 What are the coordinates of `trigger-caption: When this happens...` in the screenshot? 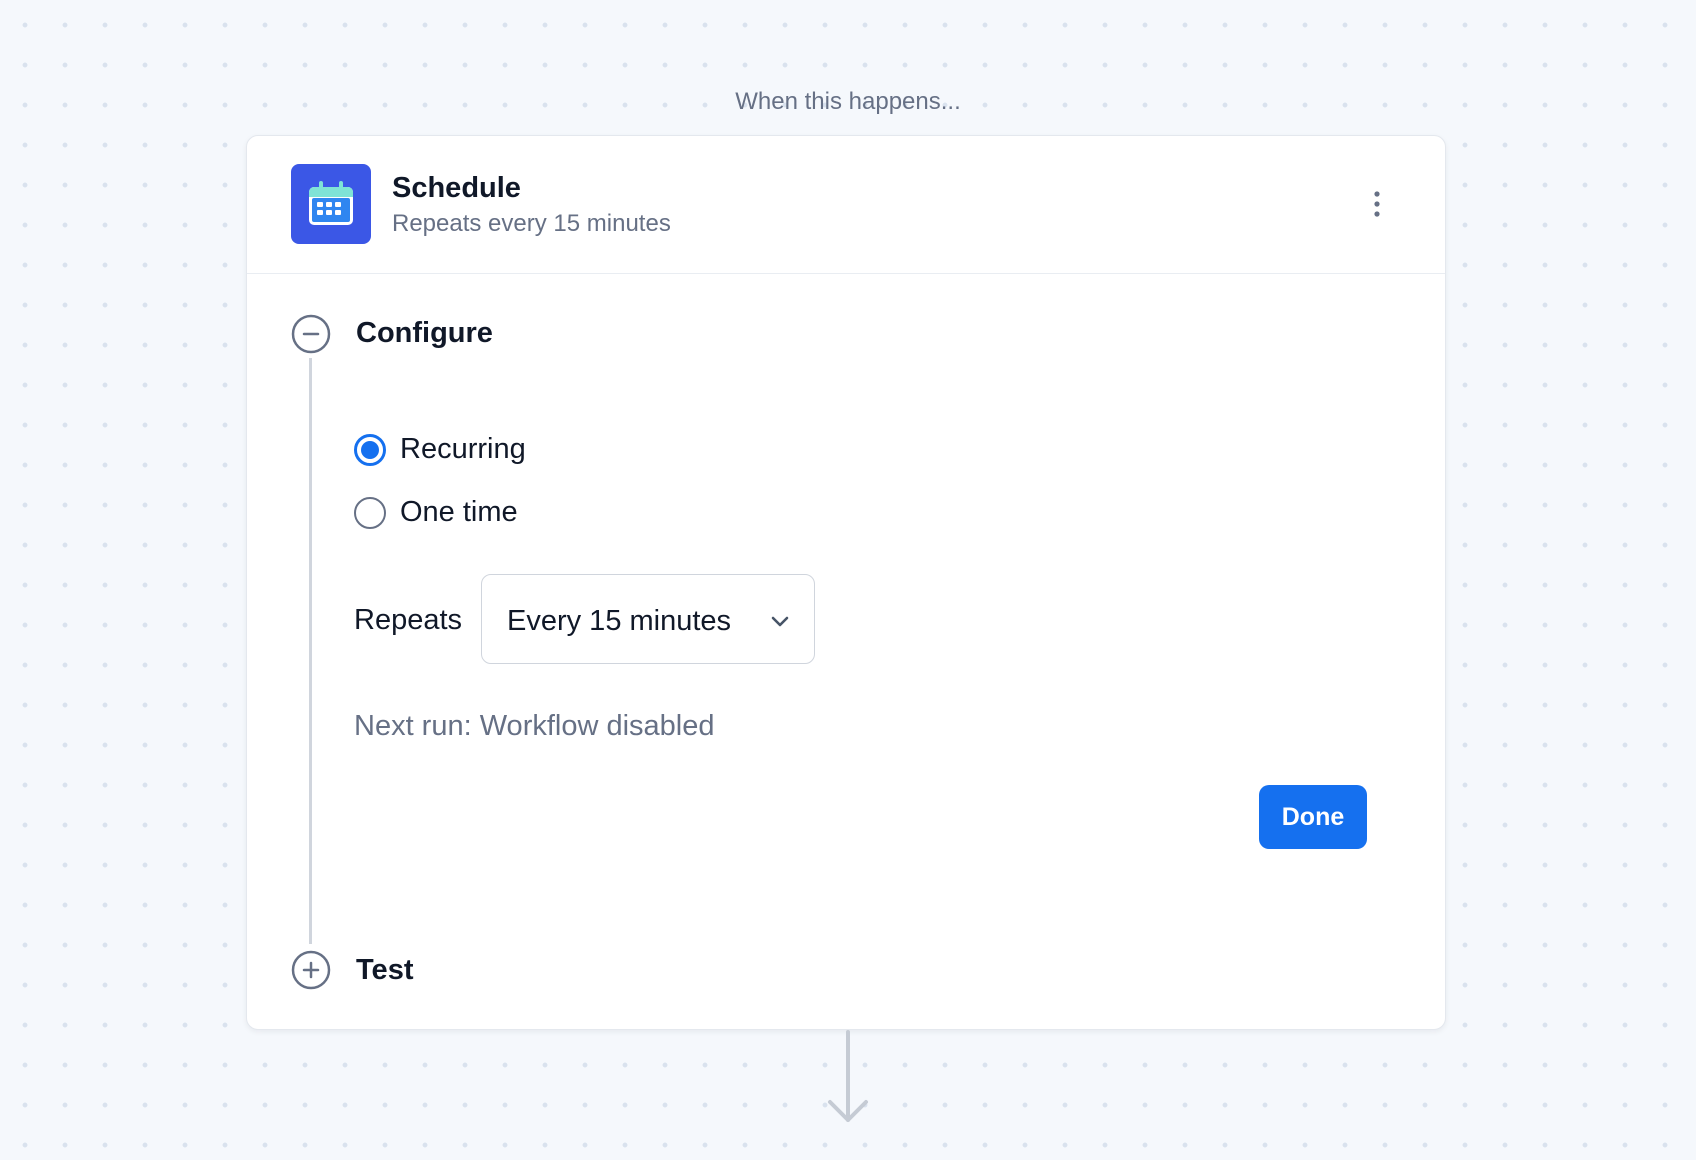 It's located at (848, 101).